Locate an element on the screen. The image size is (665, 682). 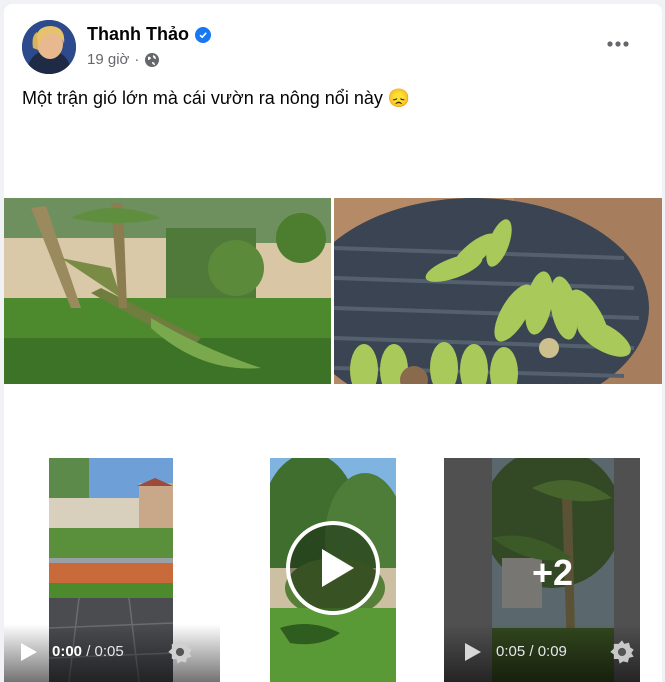
video-time: 0:00 / 0:05 is located at coordinates (88, 651).